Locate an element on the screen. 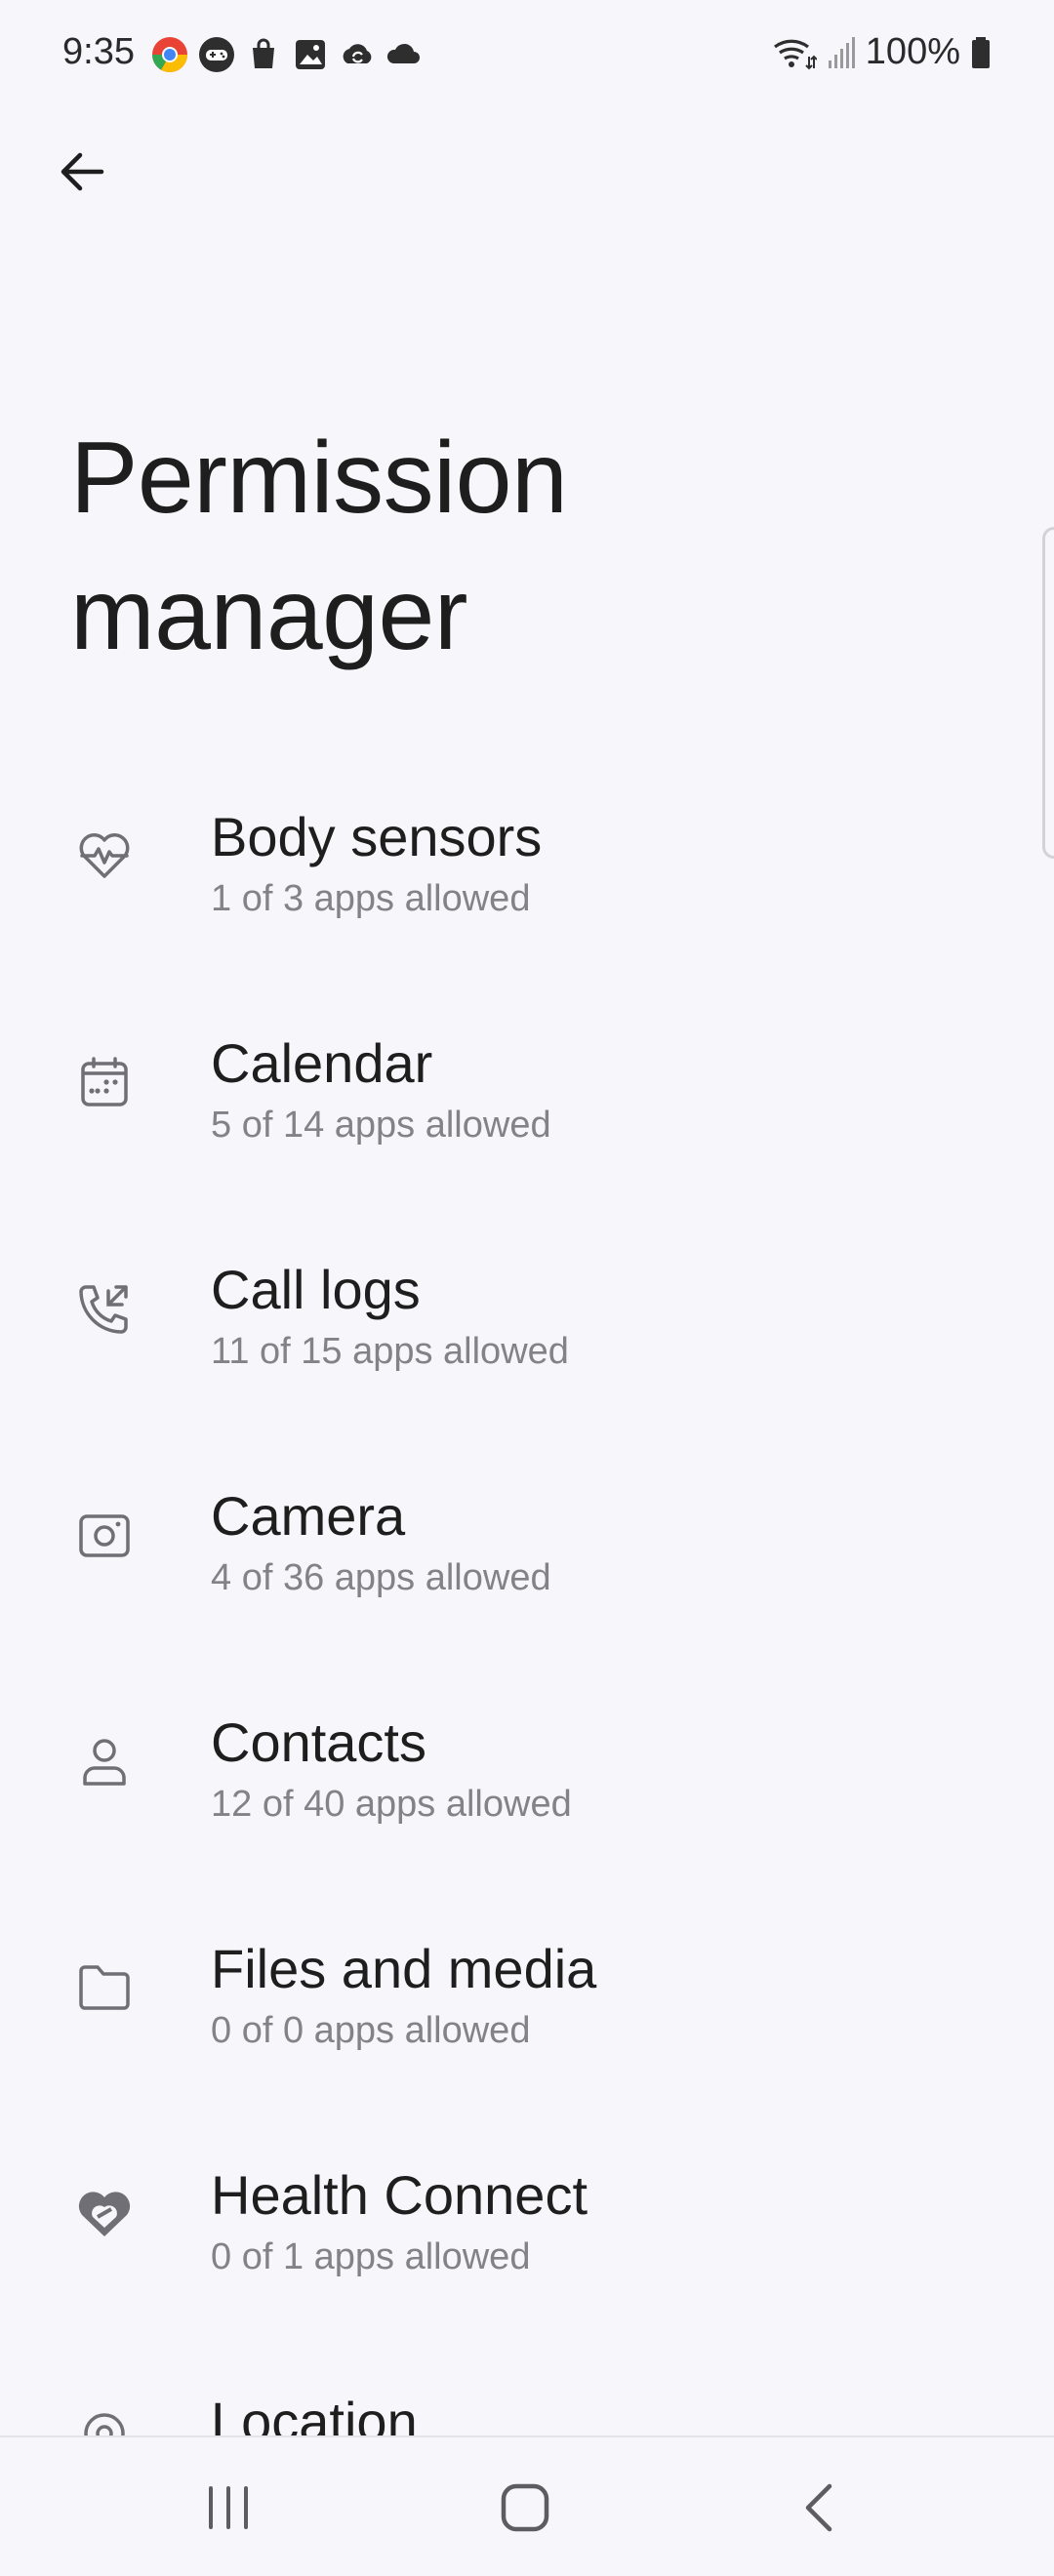 The width and height of the screenshot is (1054, 2576). permission-label: Health Connect is located at coordinates (400, 2195).